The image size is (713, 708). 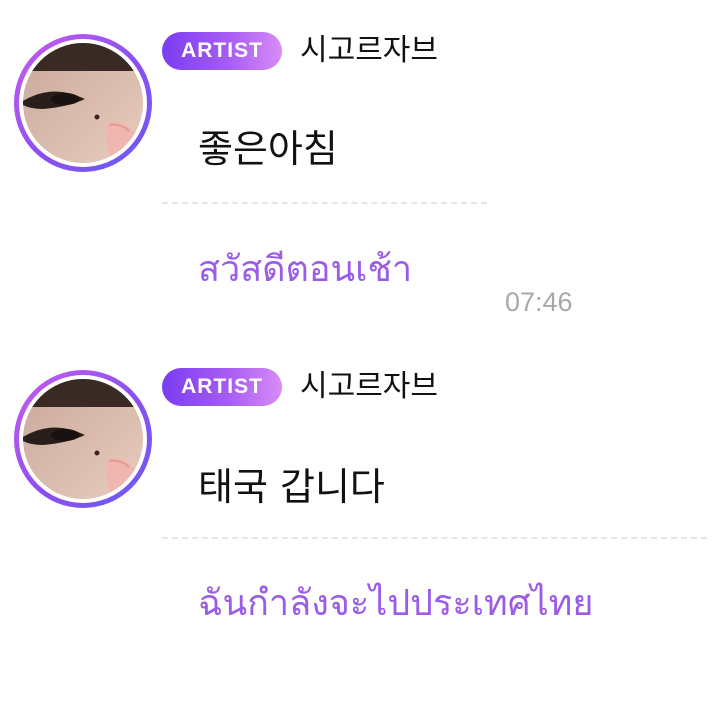 I want to click on author-name: 시고르자브, so click(x=369, y=387).